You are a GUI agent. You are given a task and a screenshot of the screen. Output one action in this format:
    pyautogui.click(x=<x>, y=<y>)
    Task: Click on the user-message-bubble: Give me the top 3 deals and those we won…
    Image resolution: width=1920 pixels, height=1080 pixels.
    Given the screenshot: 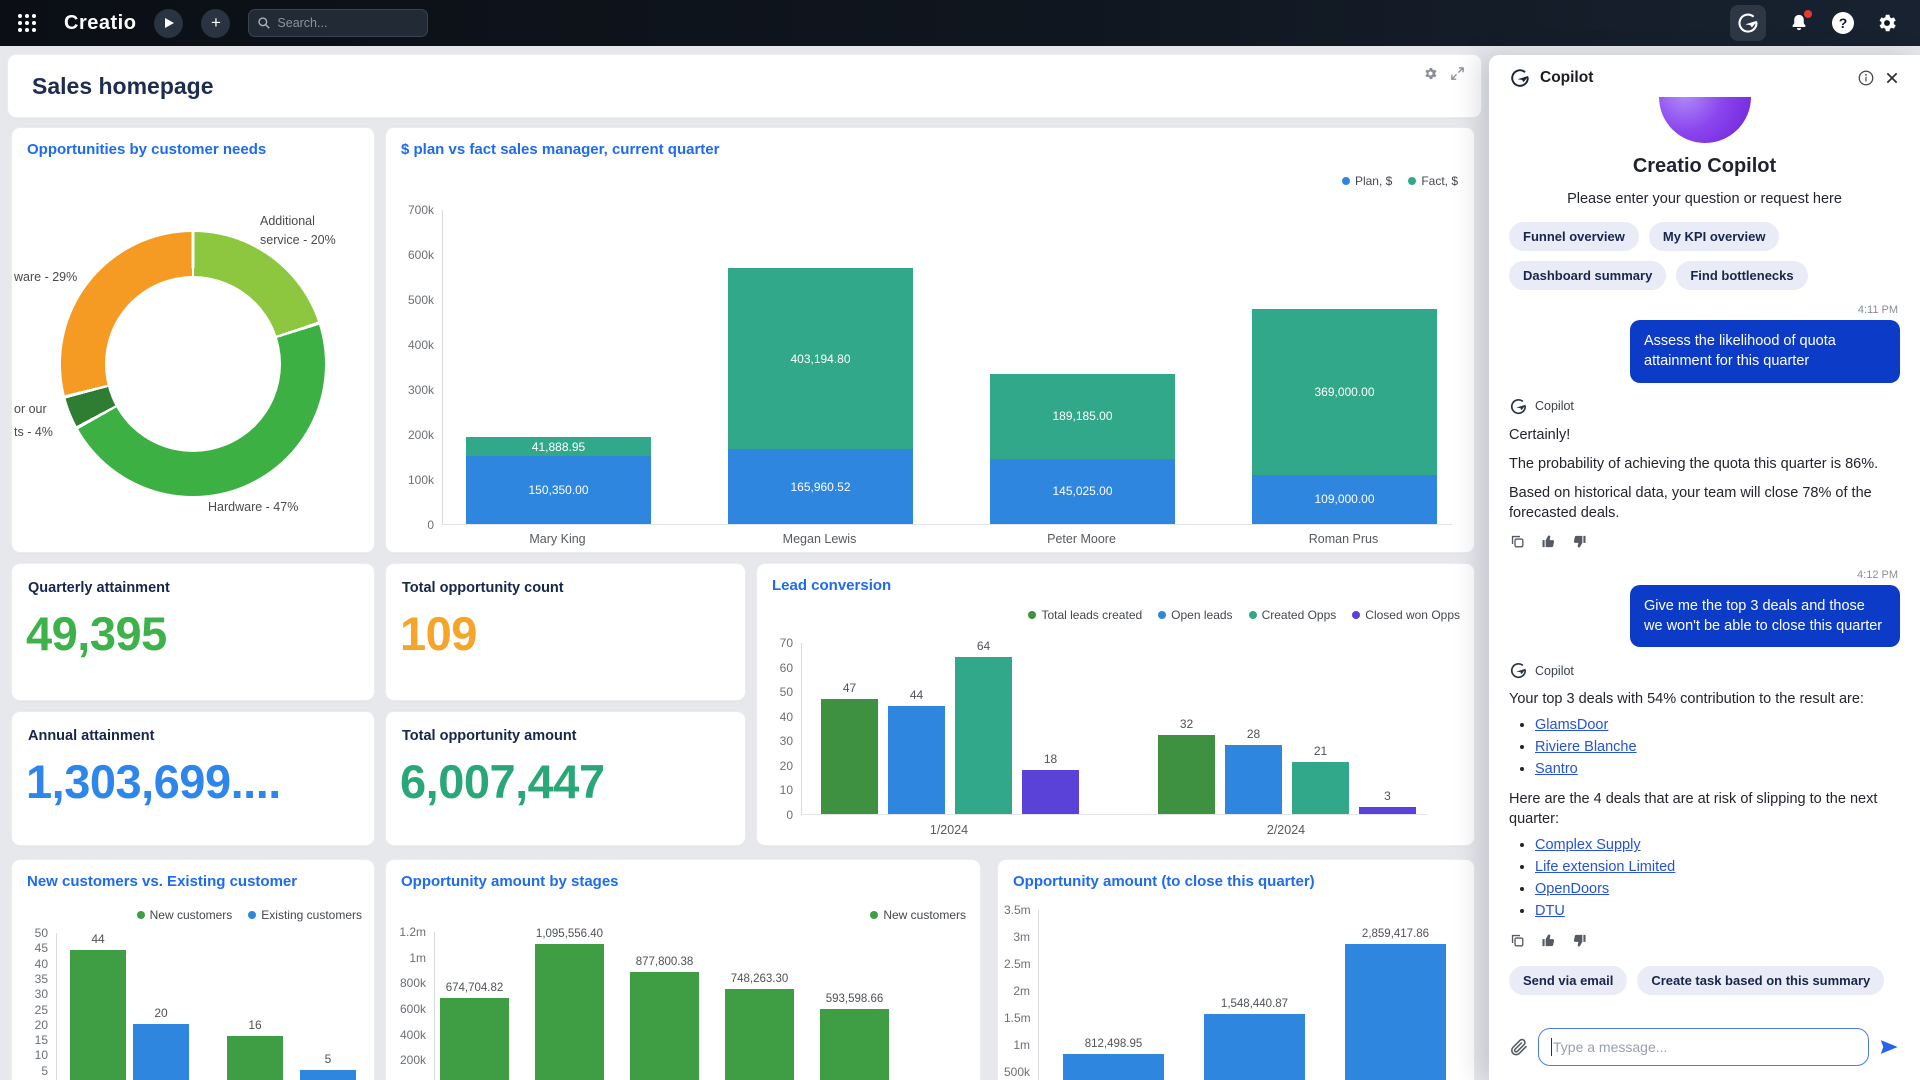 What is the action you would take?
    pyautogui.click(x=1765, y=616)
    